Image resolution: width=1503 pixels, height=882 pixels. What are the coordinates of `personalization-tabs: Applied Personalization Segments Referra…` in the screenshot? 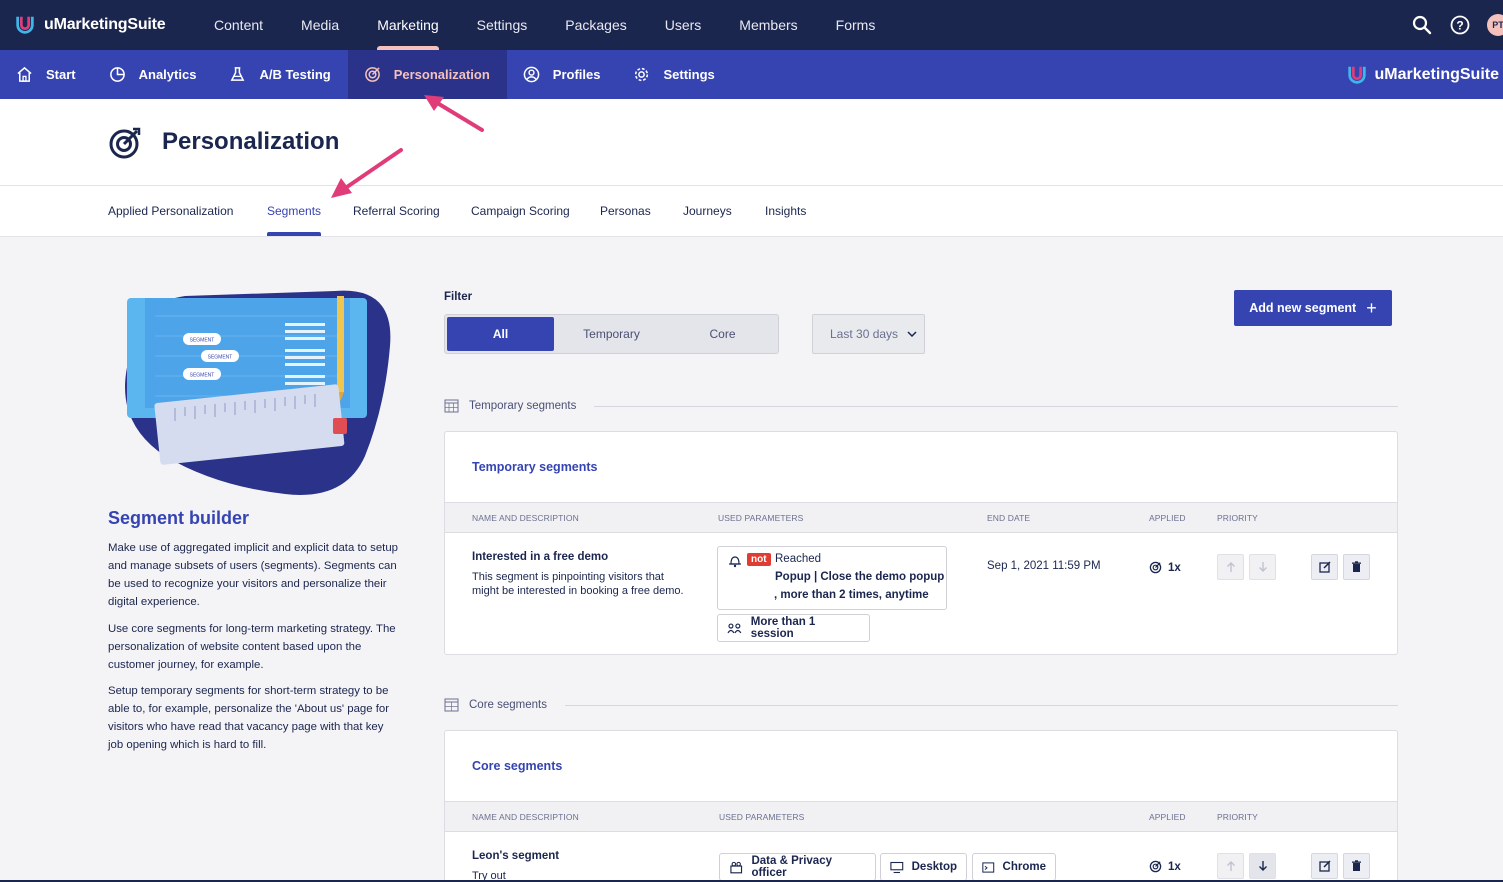 It's located at (751, 211).